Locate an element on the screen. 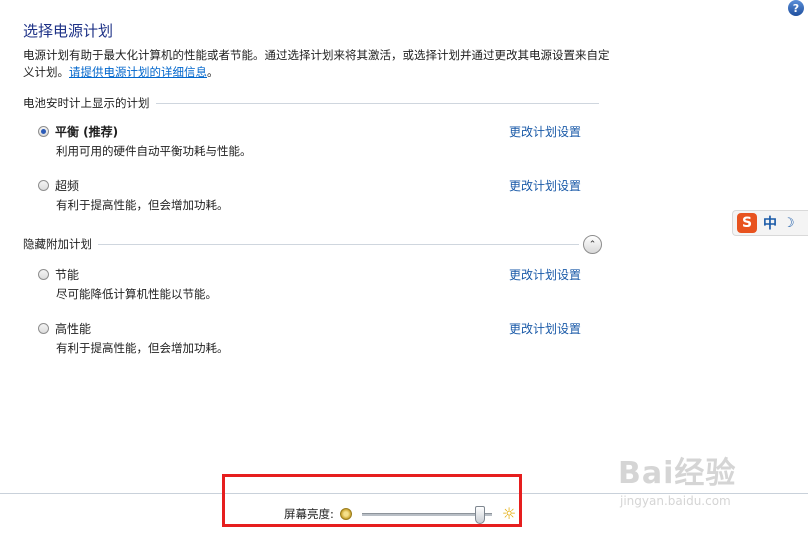  page-title: 选择电源计划 is located at coordinates (68, 31).